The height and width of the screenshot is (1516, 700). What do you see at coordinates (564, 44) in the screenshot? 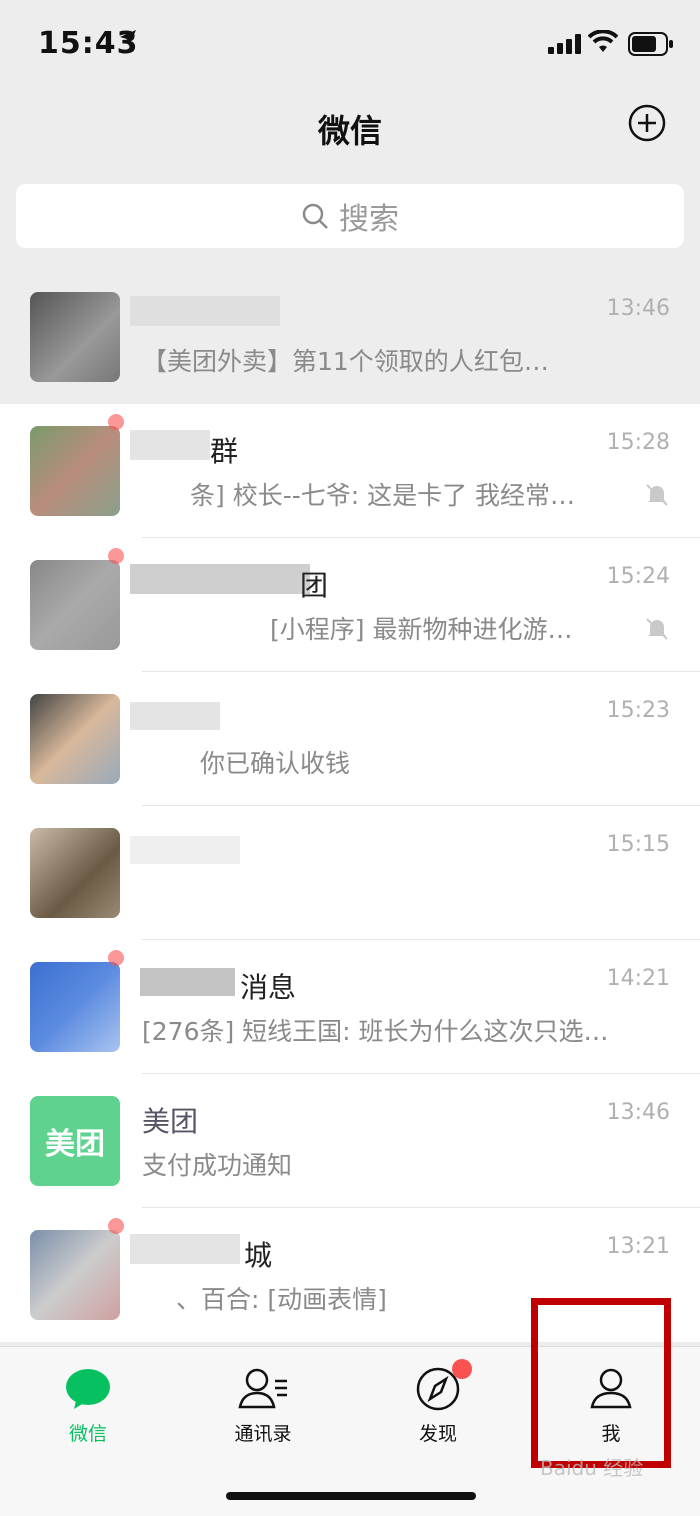
I see `signal-icon` at bounding box center [564, 44].